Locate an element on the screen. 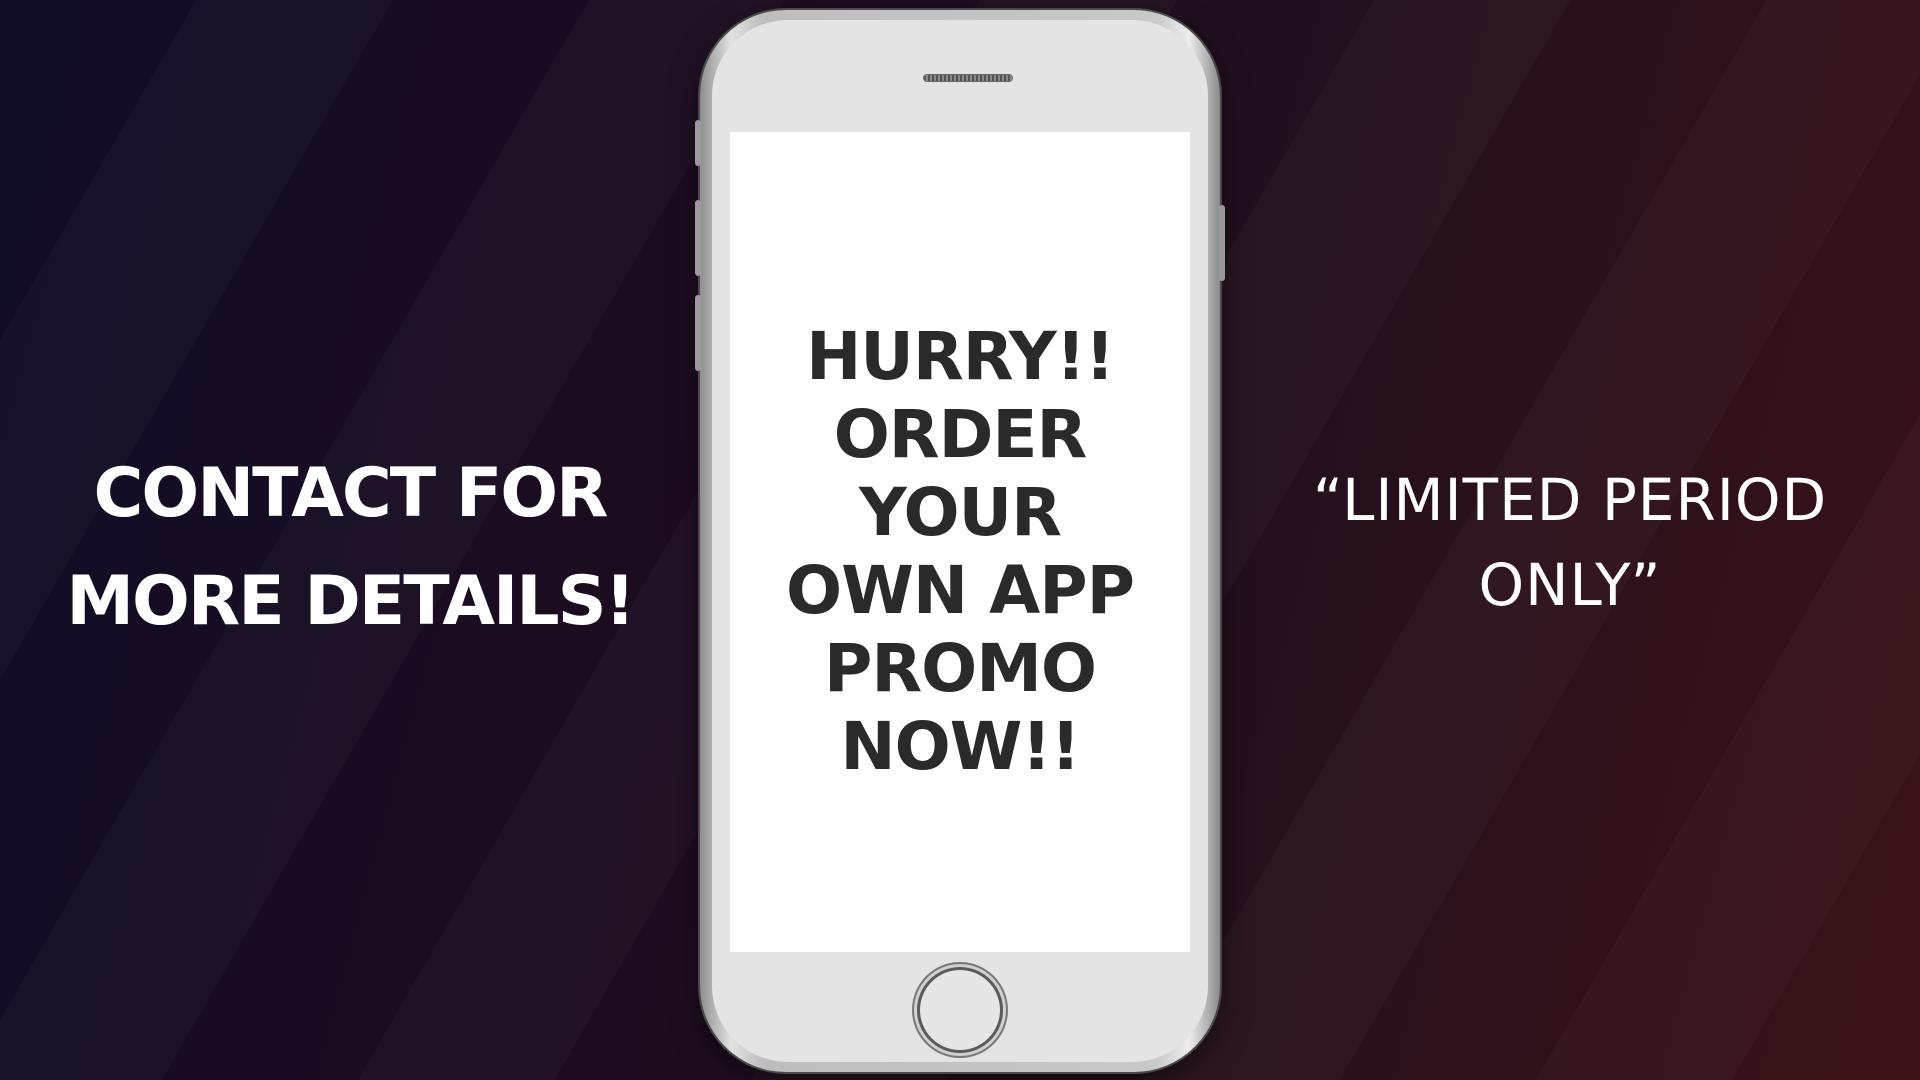 Image resolution: width=1920 pixels, height=1080 pixels. promo-line-5: PROMO is located at coordinates (960, 668).